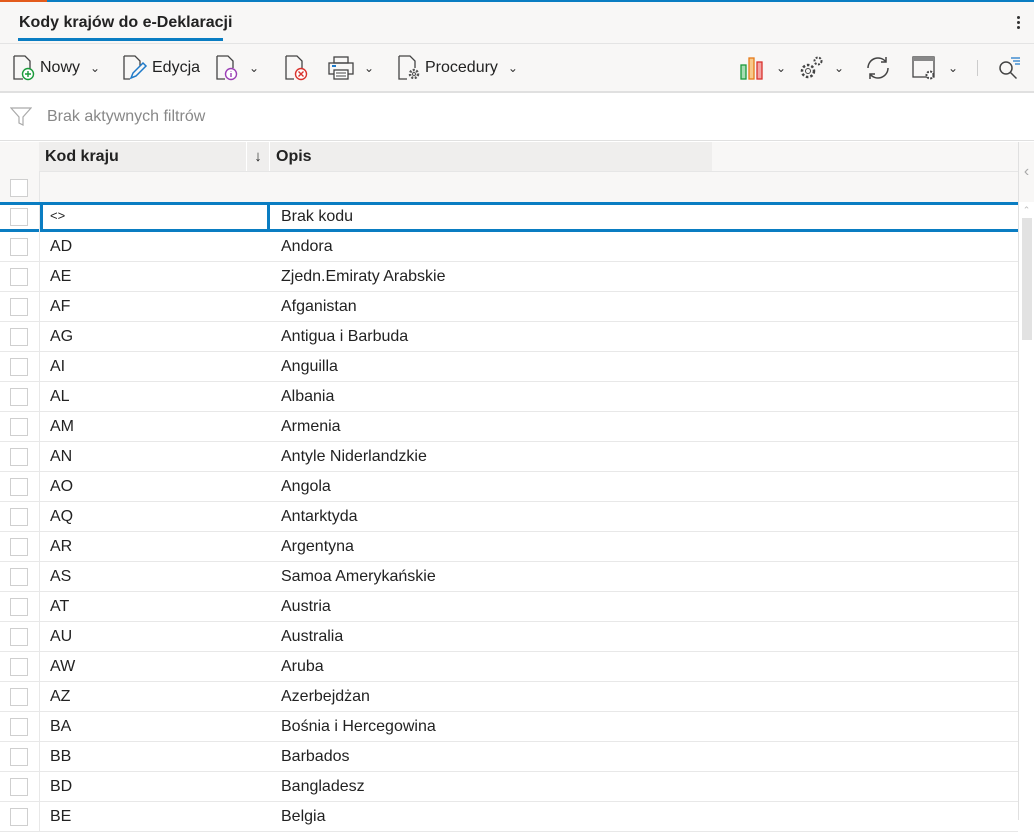  What do you see at coordinates (821, 67) in the screenshot?
I see `settings-button: ⌄` at bounding box center [821, 67].